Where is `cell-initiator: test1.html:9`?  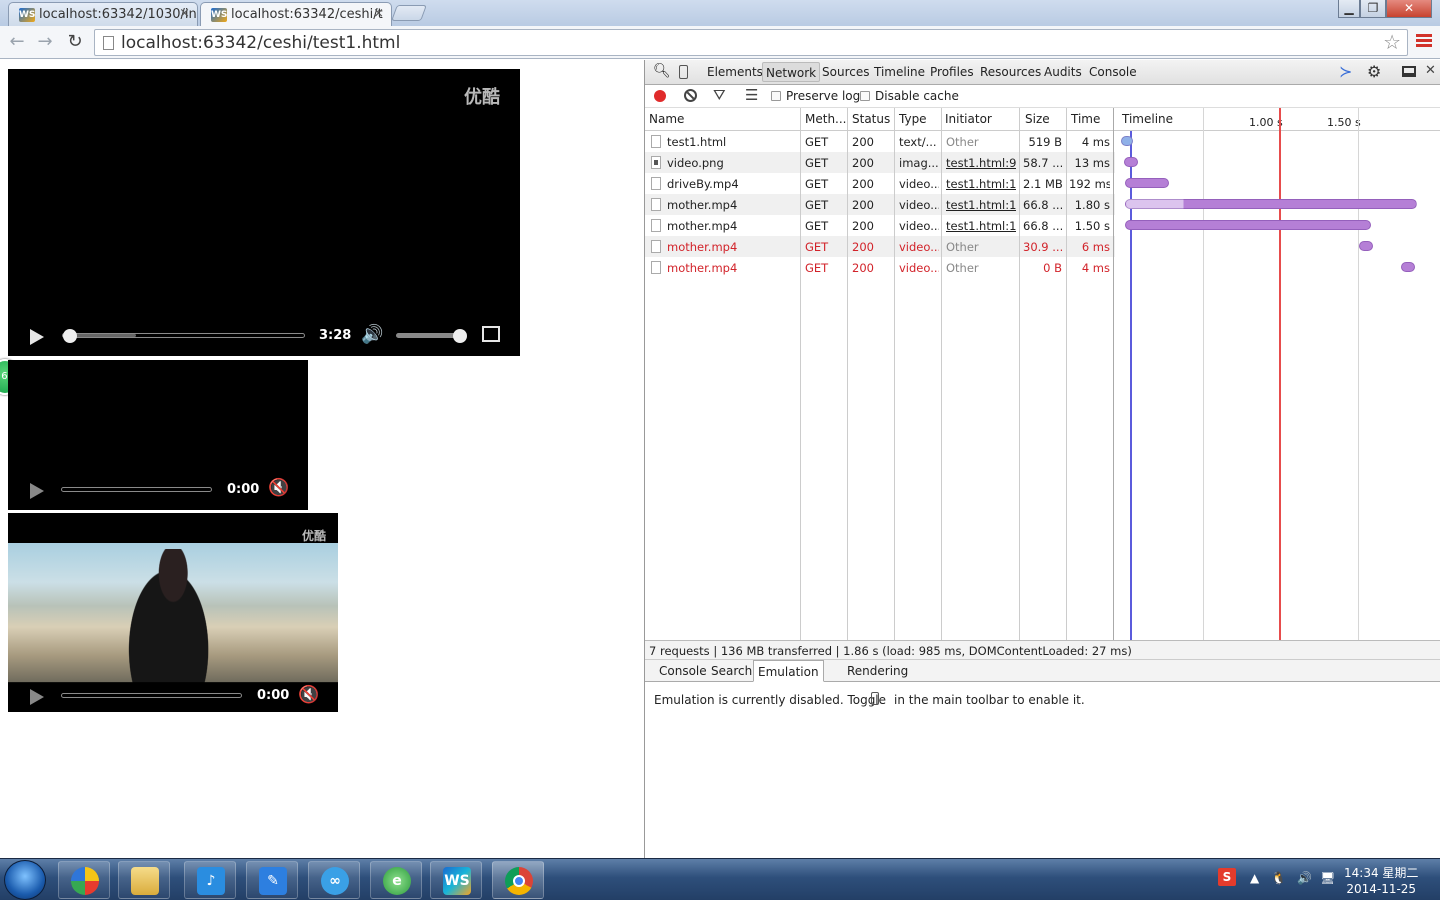 cell-initiator: test1.html:9 is located at coordinates (981, 163).